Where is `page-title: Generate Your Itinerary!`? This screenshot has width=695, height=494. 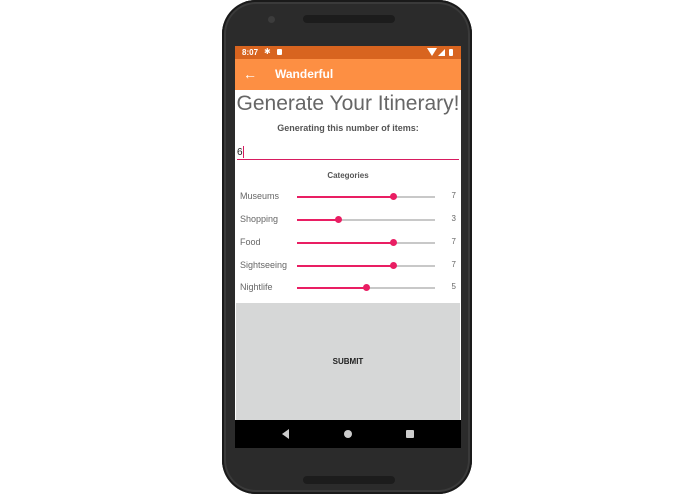 page-title: Generate Your Itinerary! is located at coordinates (348, 103).